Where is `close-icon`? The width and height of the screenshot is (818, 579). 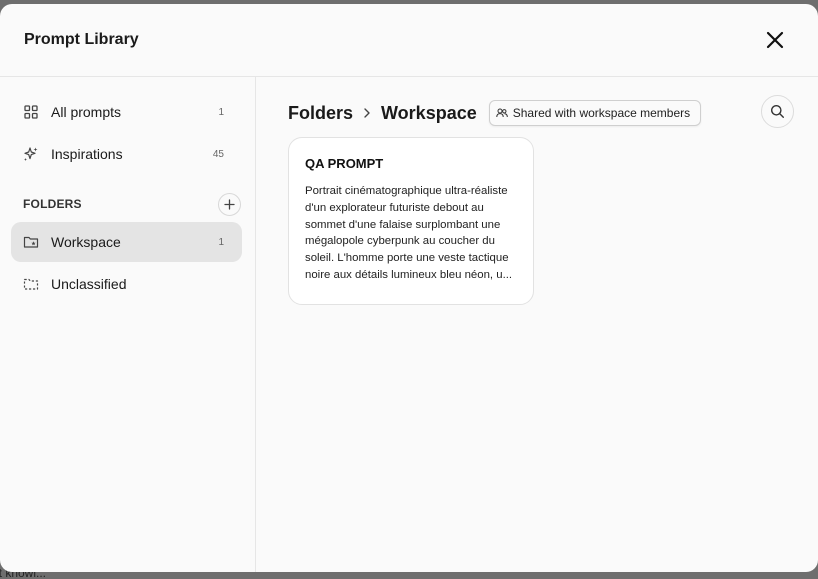 close-icon is located at coordinates (775, 40).